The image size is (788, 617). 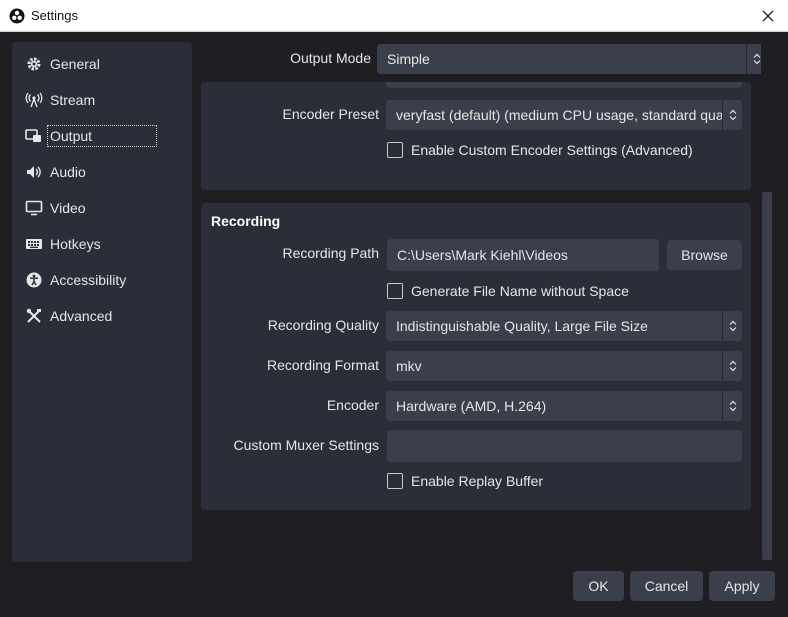 What do you see at coordinates (767, 376) in the screenshot?
I see `content-scrollbar` at bounding box center [767, 376].